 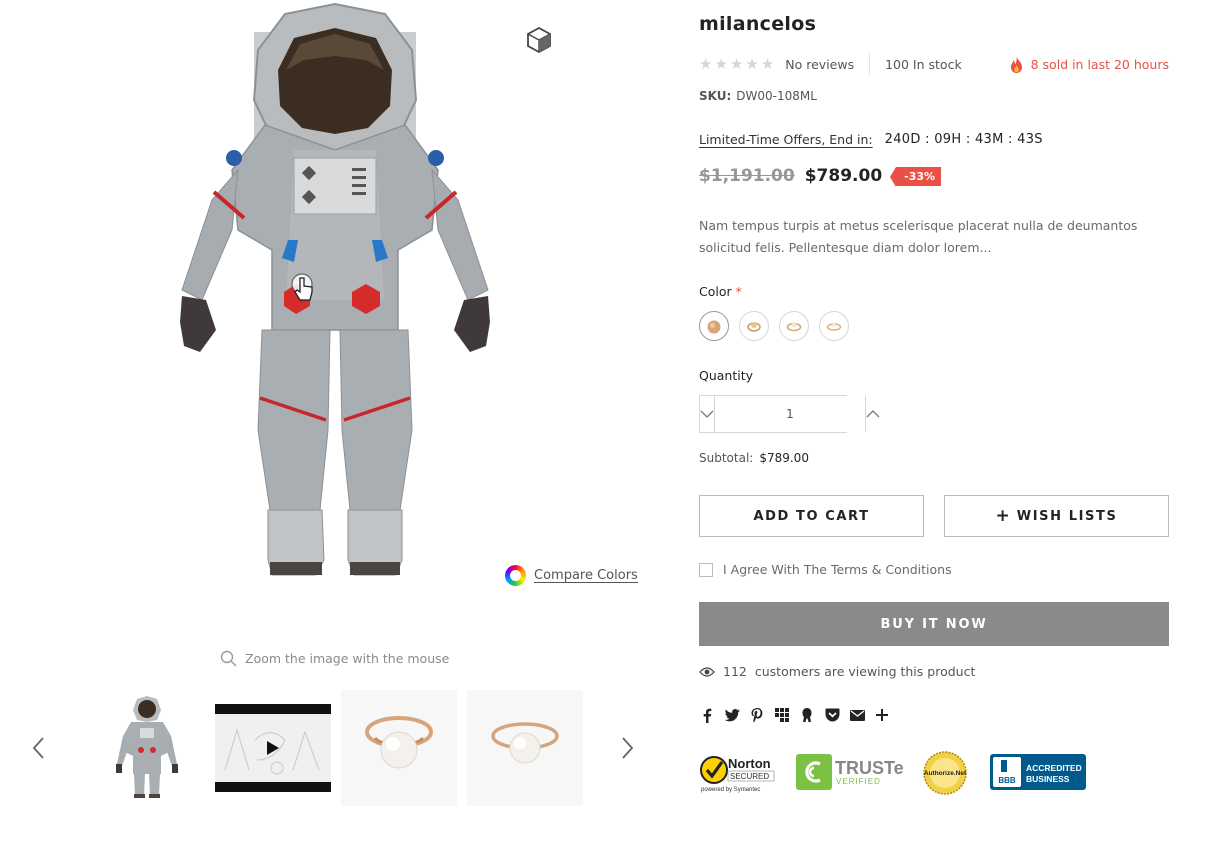 I want to click on facebook-icon, so click(x=707, y=715).